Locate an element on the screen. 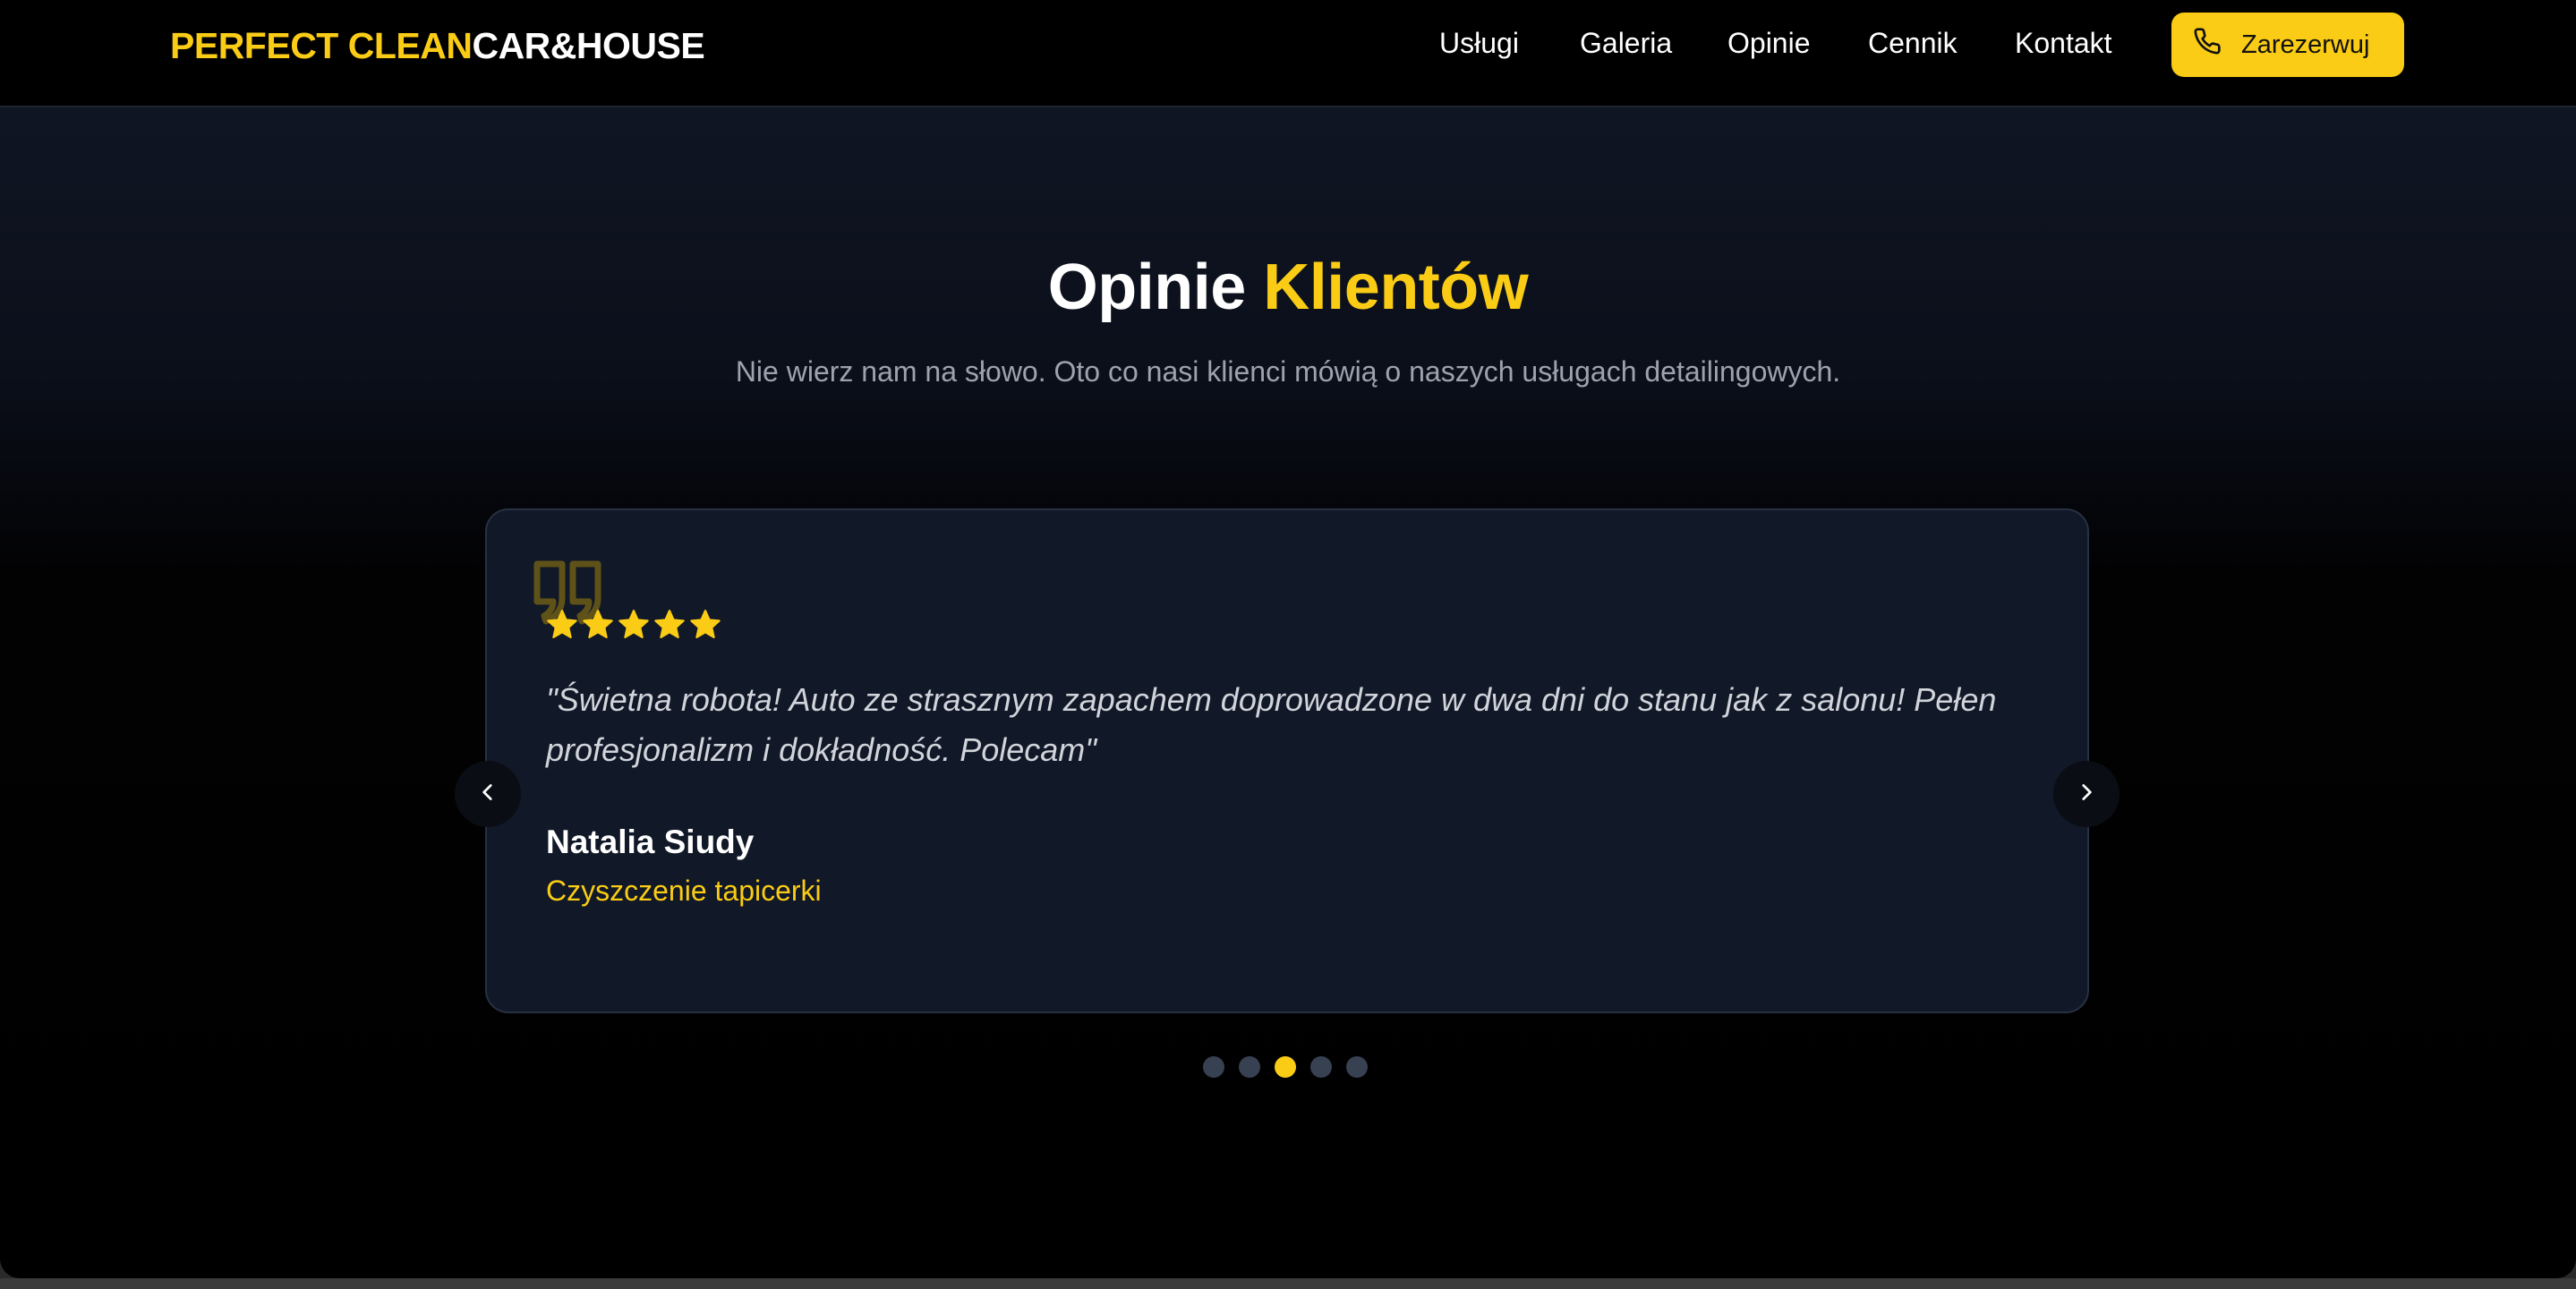 The image size is (2576, 1289). logo: PERFECT CLEANCAR&HOUSE is located at coordinates (437, 46).